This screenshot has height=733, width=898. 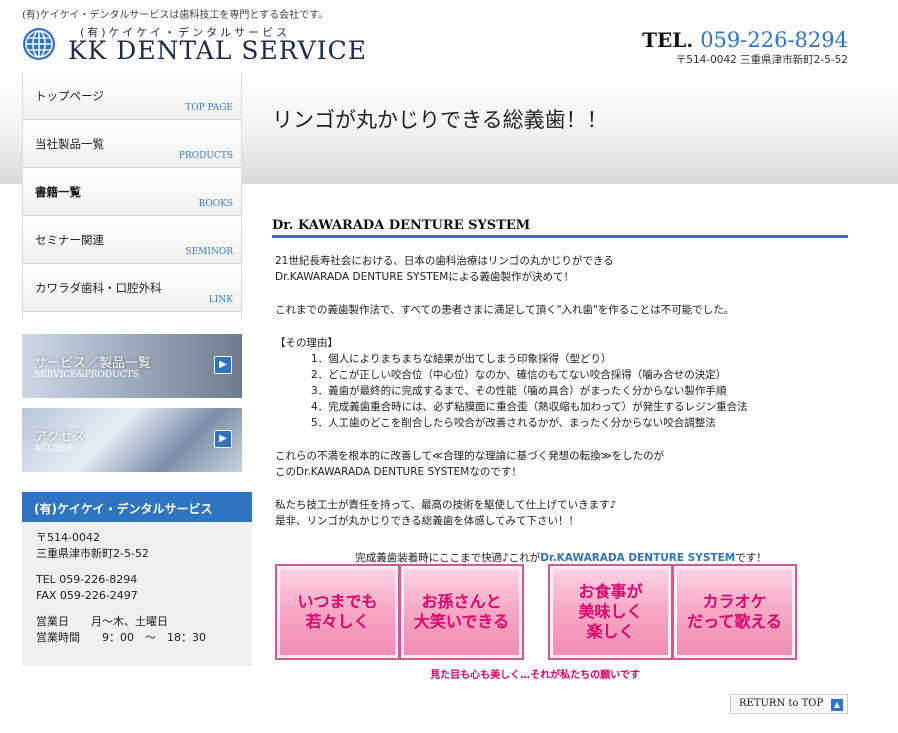 I want to click on sidebar-item-products: 当社製品一覧 PRODUCTS, so click(x=132, y=144).